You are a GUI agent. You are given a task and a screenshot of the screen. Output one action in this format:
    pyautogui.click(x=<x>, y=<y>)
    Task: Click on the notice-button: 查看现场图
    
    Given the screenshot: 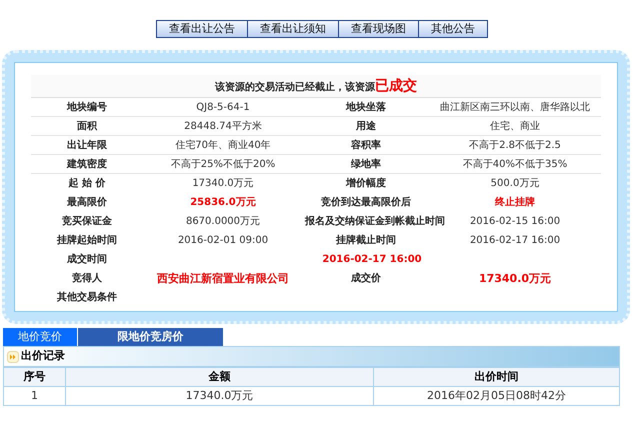 What is the action you would take?
    pyautogui.click(x=379, y=29)
    